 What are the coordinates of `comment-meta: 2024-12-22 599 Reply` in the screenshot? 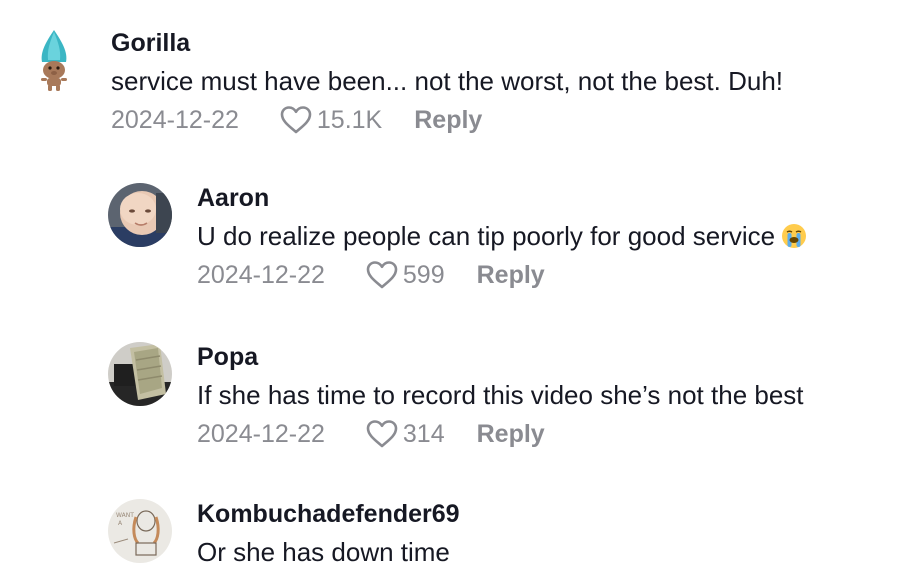 It's located at (502, 275).